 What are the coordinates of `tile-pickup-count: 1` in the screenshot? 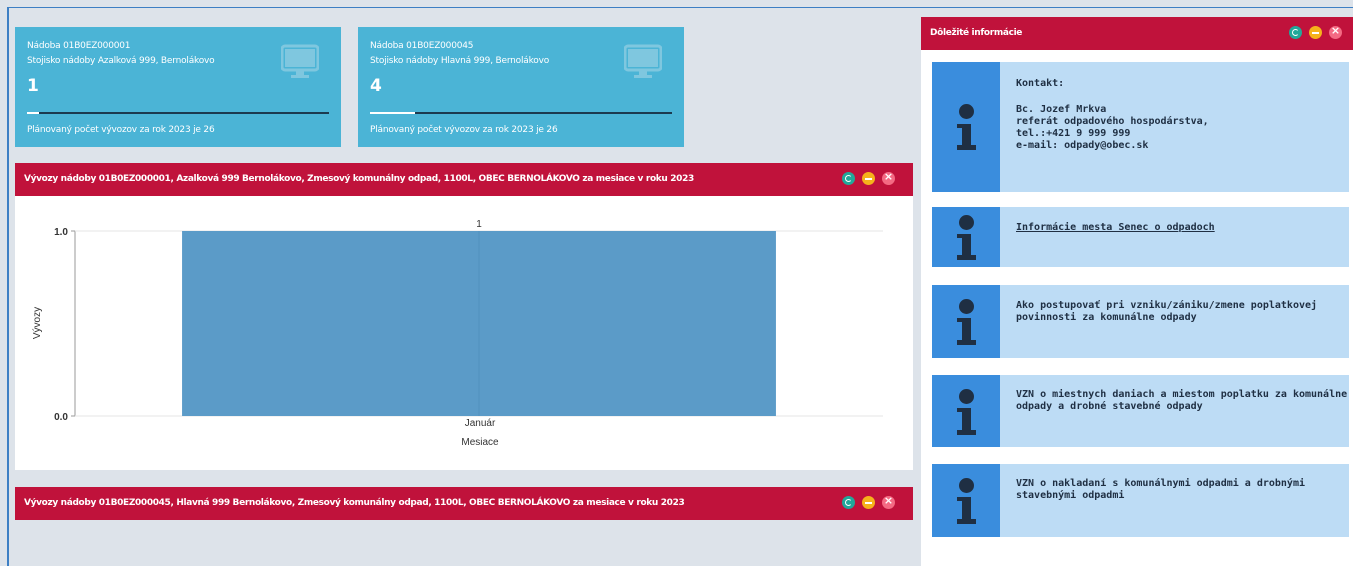 It's located at (33, 86).